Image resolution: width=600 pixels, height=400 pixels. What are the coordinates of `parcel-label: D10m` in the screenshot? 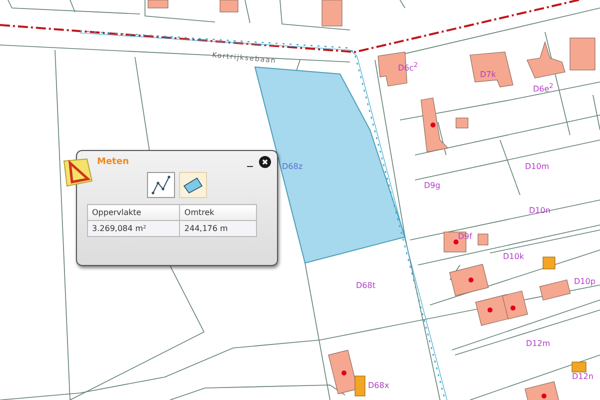 It's located at (537, 167).